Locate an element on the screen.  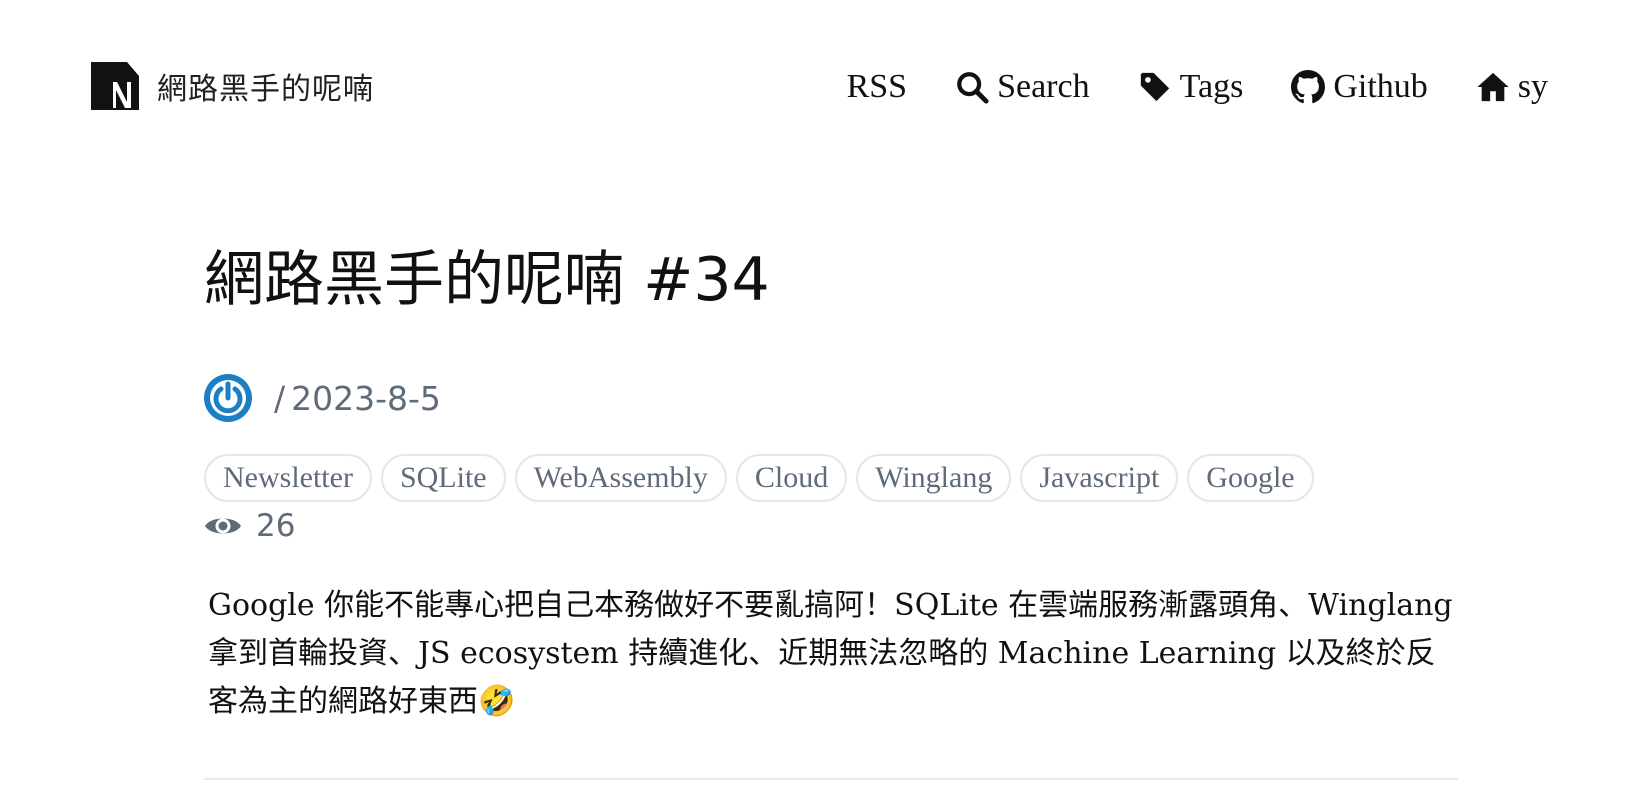
tag-javascript: Javascript is located at coordinates (1099, 478).